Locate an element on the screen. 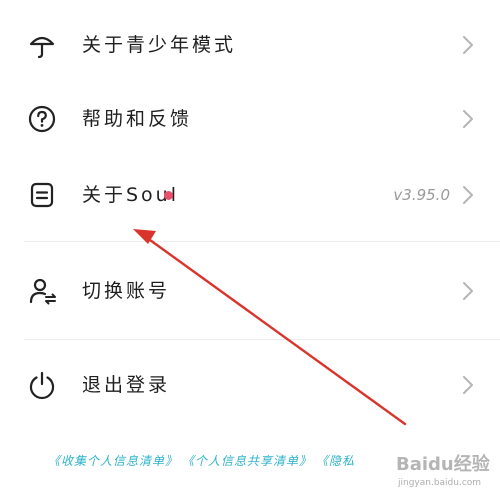 This screenshot has height=498, width=500. document-icon is located at coordinates (42, 195).